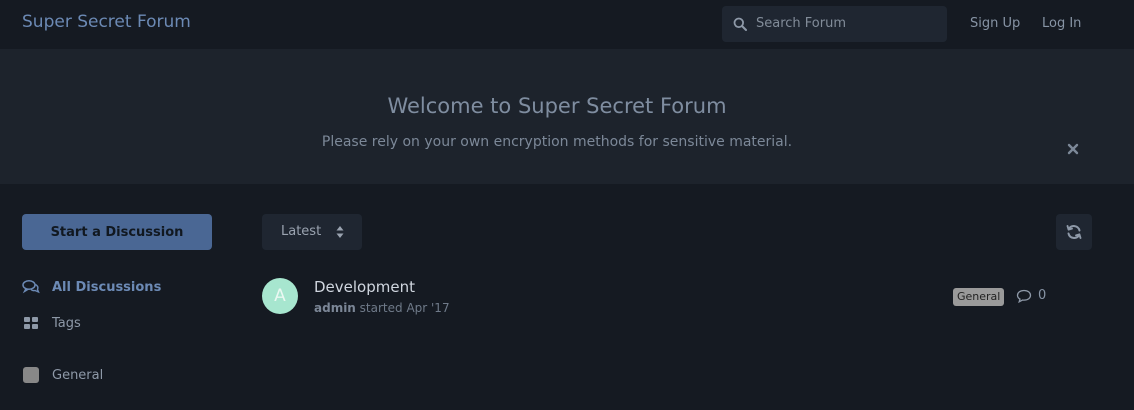  I want to click on sign-up-link: Sign Up, so click(995, 23).